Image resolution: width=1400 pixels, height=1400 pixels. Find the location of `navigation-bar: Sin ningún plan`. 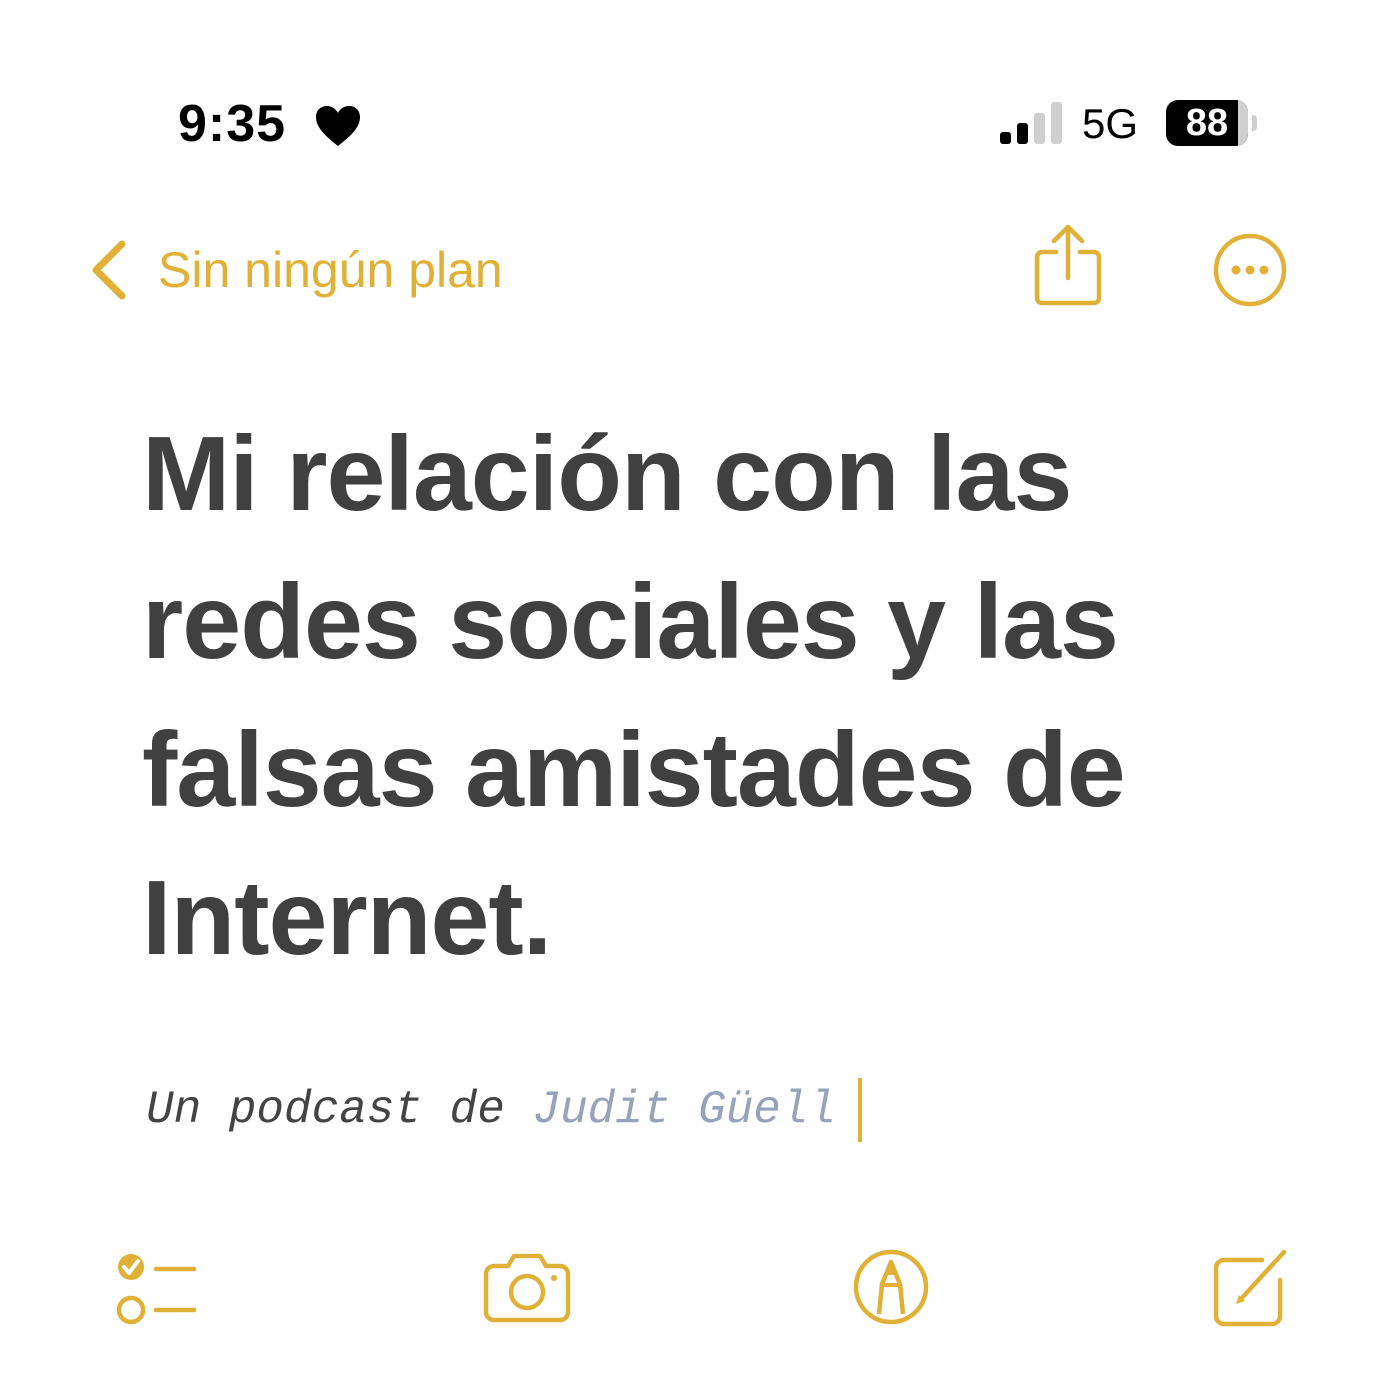

navigation-bar: Sin ningún plan is located at coordinates (700, 270).